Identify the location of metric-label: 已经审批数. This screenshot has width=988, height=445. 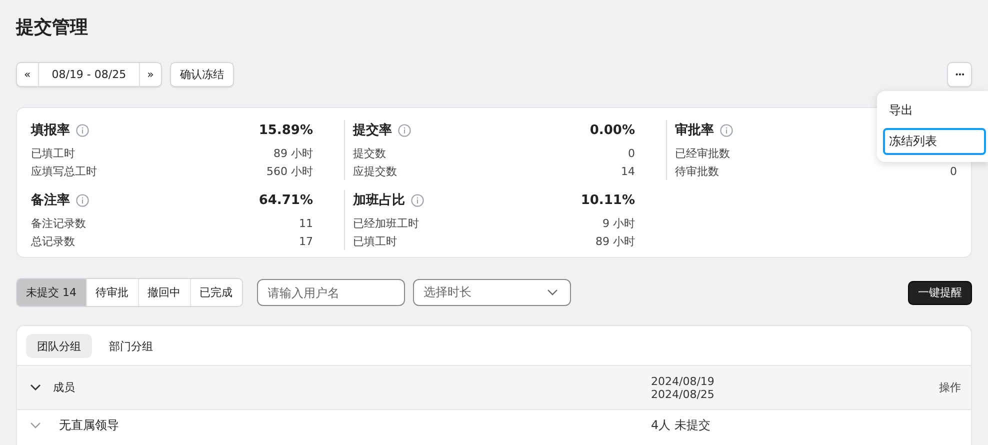
(702, 153).